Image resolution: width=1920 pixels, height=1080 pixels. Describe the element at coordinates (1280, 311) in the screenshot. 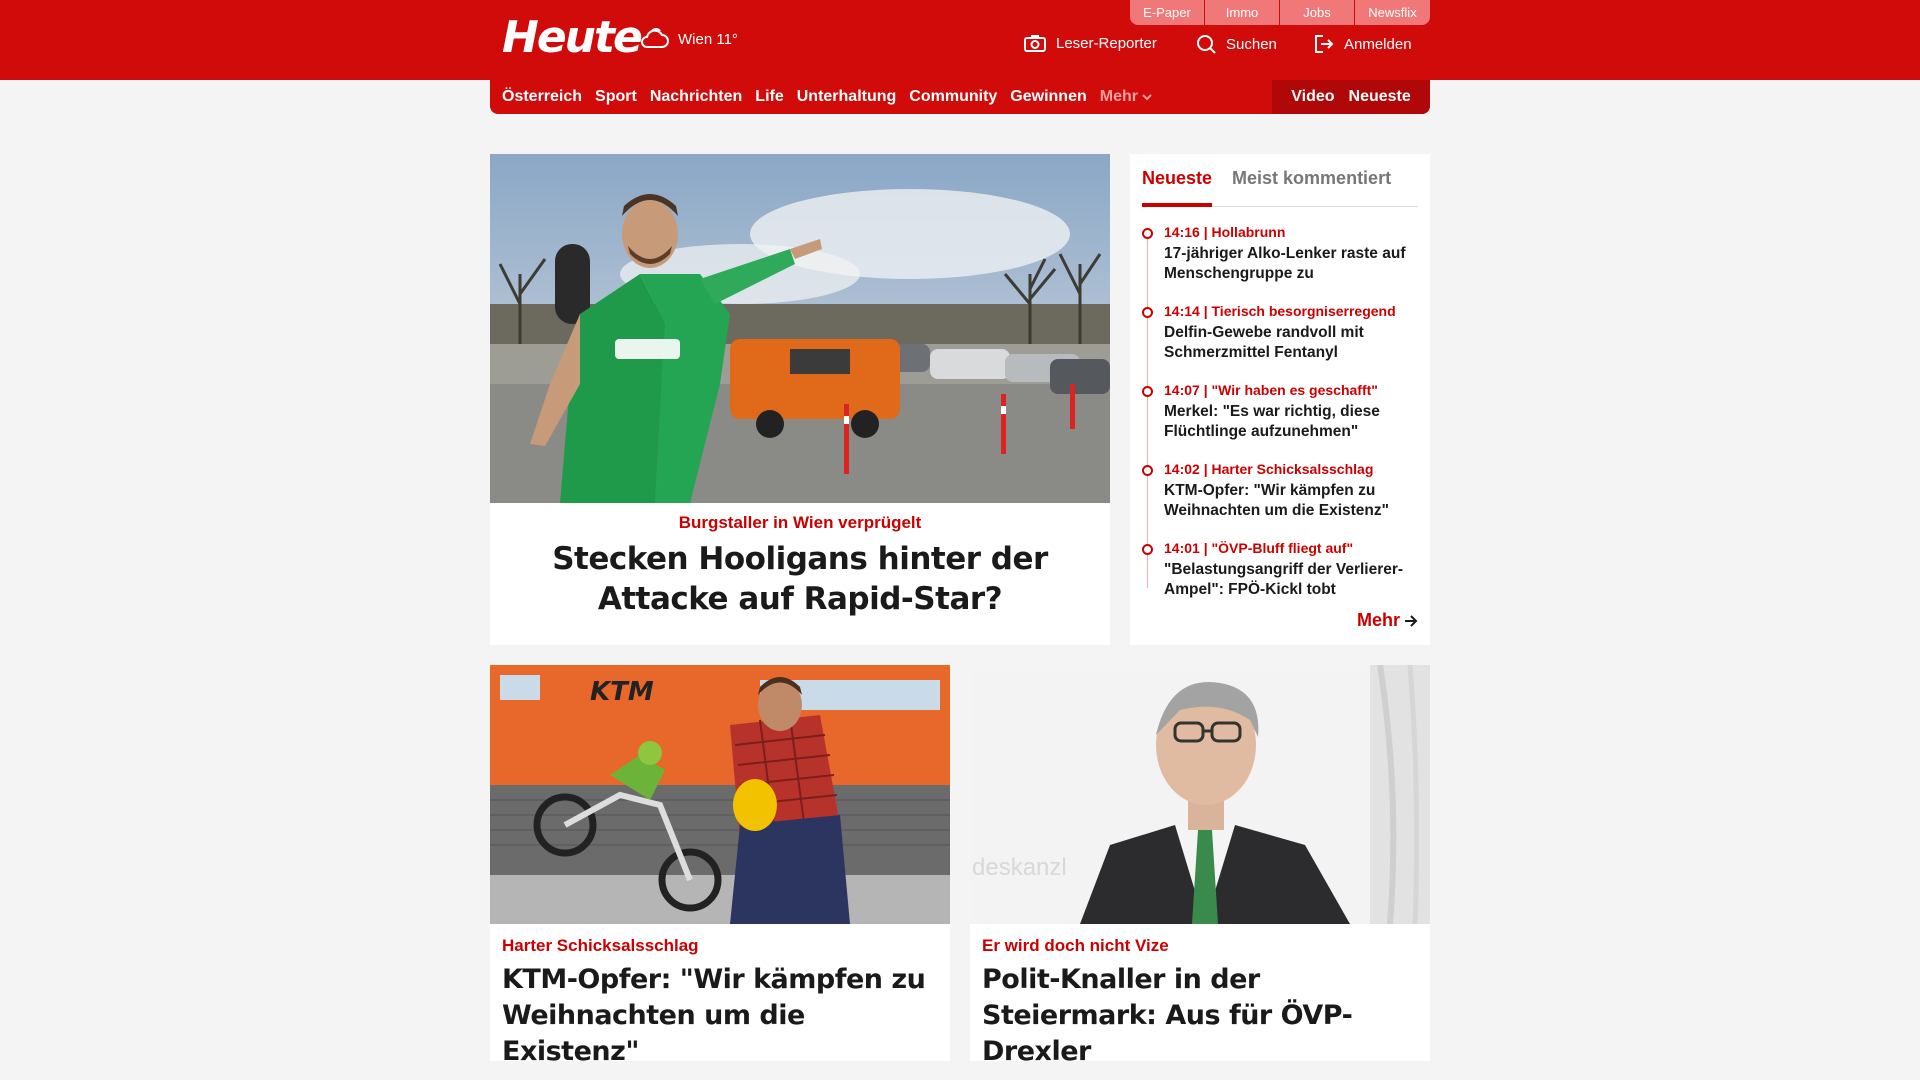

I see `ticker-meta: 14:14 | Tierisch besorgniserregend` at that location.